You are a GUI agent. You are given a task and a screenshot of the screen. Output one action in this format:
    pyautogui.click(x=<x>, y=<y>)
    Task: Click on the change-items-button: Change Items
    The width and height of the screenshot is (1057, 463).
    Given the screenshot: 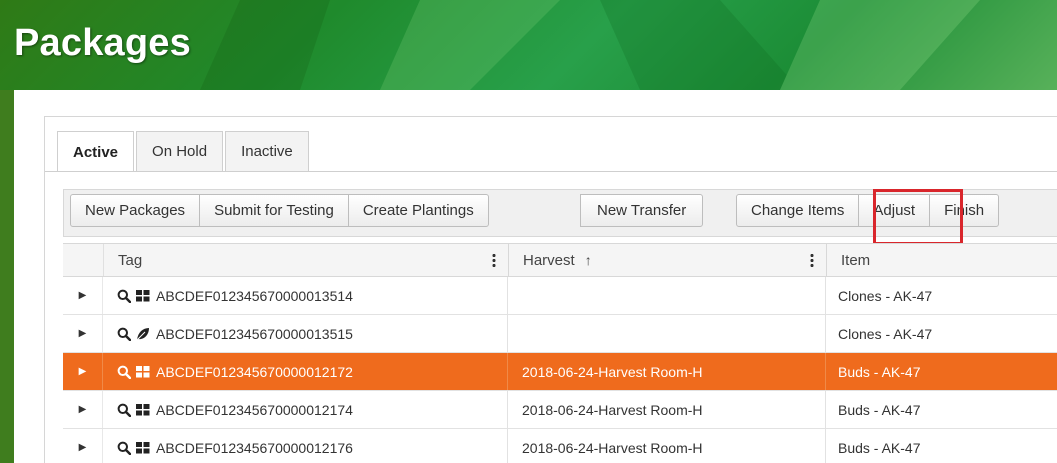 What is the action you would take?
    pyautogui.click(x=798, y=210)
    